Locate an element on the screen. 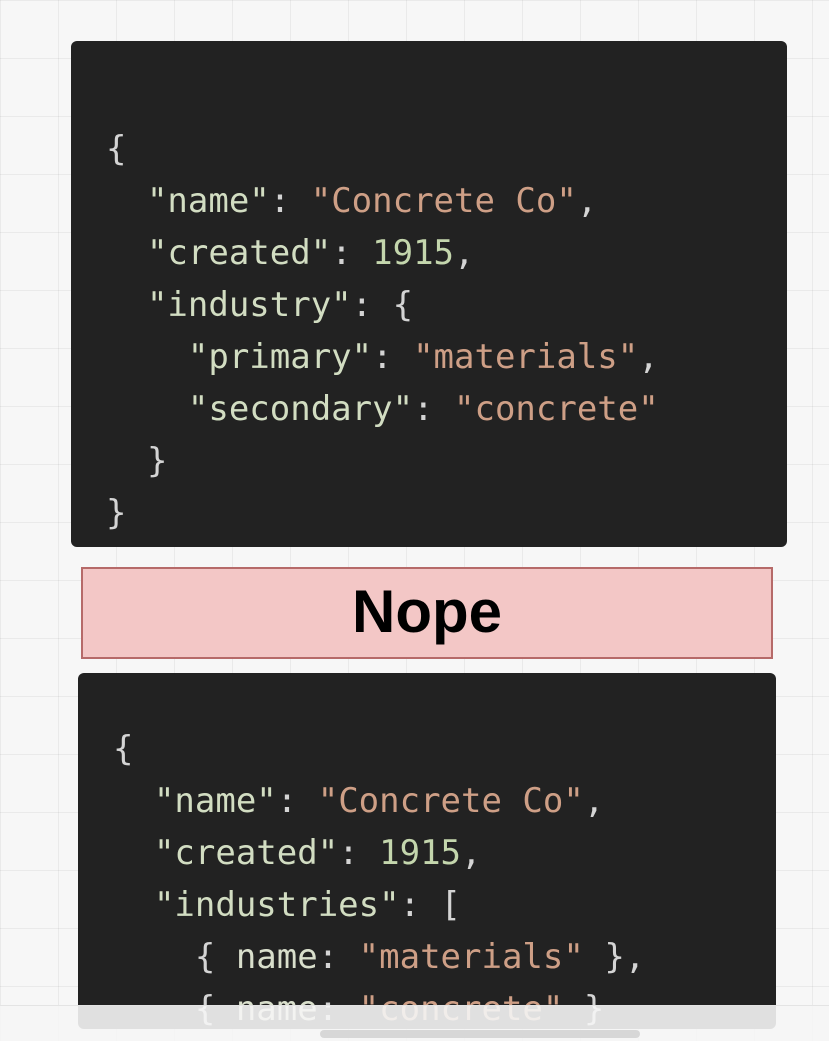 The width and height of the screenshot is (829, 1041). code-line: "industries": [ is located at coordinates (444, 905).